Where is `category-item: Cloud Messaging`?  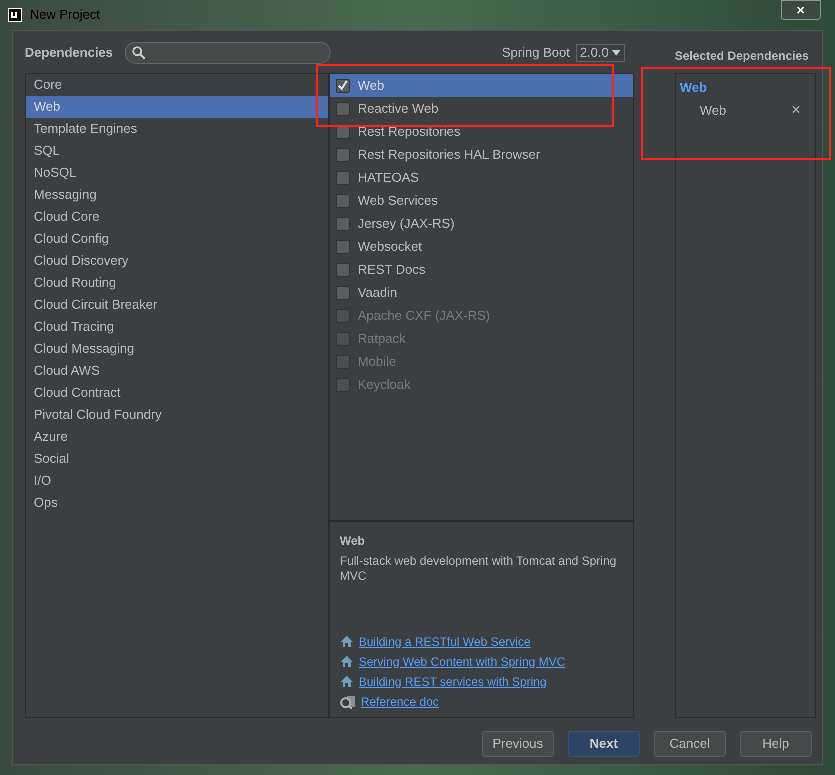 category-item: Cloud Messaging is located at coordinates (177, 349).